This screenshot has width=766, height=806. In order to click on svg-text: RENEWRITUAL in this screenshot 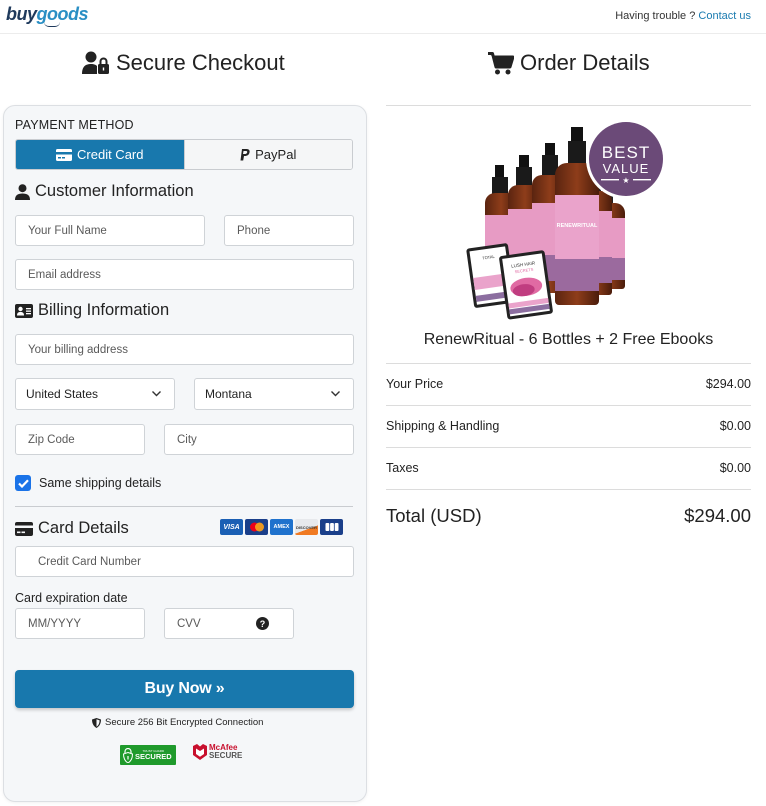, I will do `click(577, 226)`.